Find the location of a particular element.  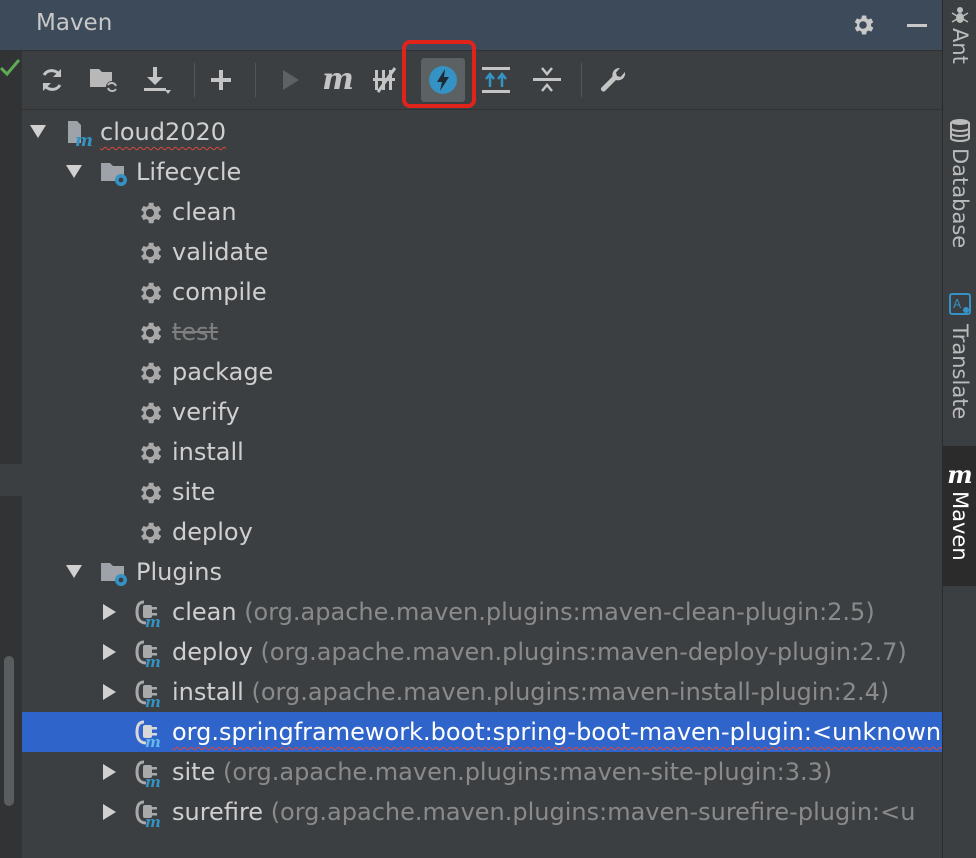

checkmark-icon is located at coordinates (10, 68).